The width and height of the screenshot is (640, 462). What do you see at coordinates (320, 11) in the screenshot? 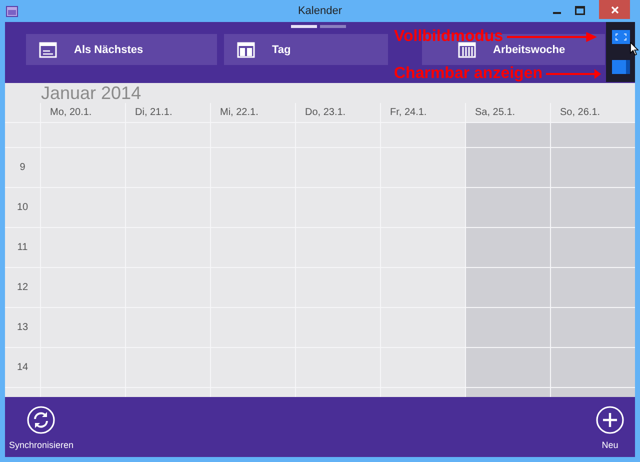
I see `window-title: Kalender` at bounding box center [320, 11].